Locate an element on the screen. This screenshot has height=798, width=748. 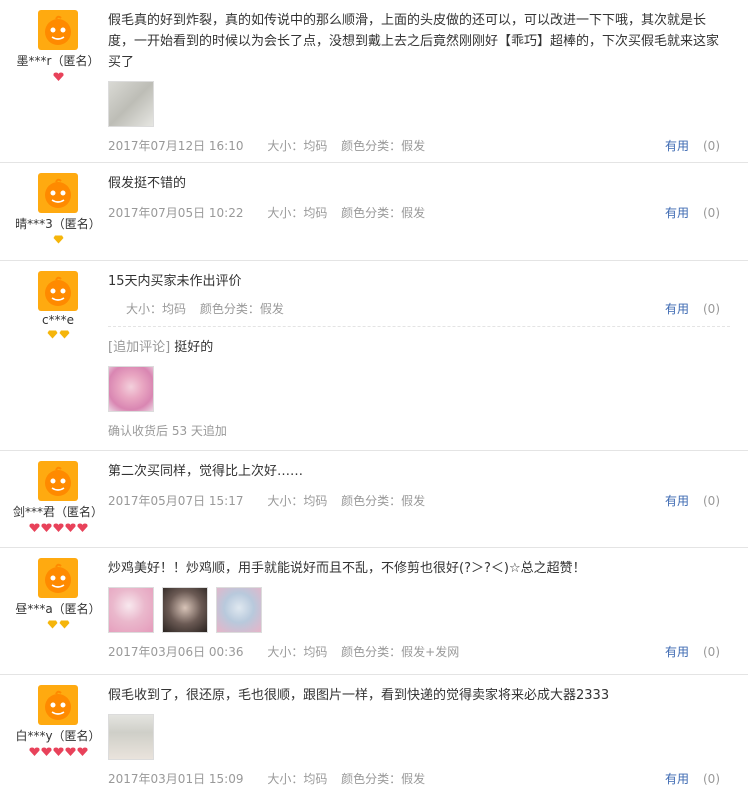
reviewer: c***e is located at coordinates (58, 306).